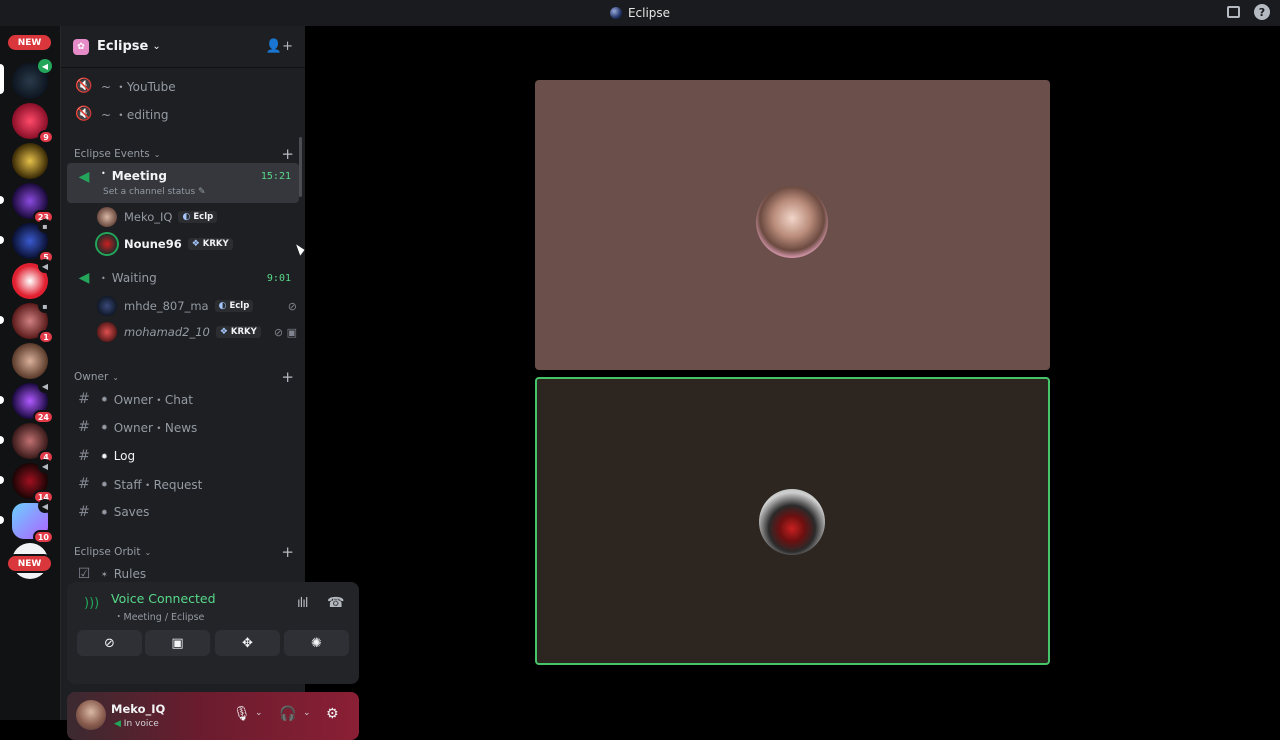  What do you see at coordinates (183, 278) in the screenshot?
I see `channel-waiting: ◀ • Waiting 9:01` at bounding box center [183, 278].